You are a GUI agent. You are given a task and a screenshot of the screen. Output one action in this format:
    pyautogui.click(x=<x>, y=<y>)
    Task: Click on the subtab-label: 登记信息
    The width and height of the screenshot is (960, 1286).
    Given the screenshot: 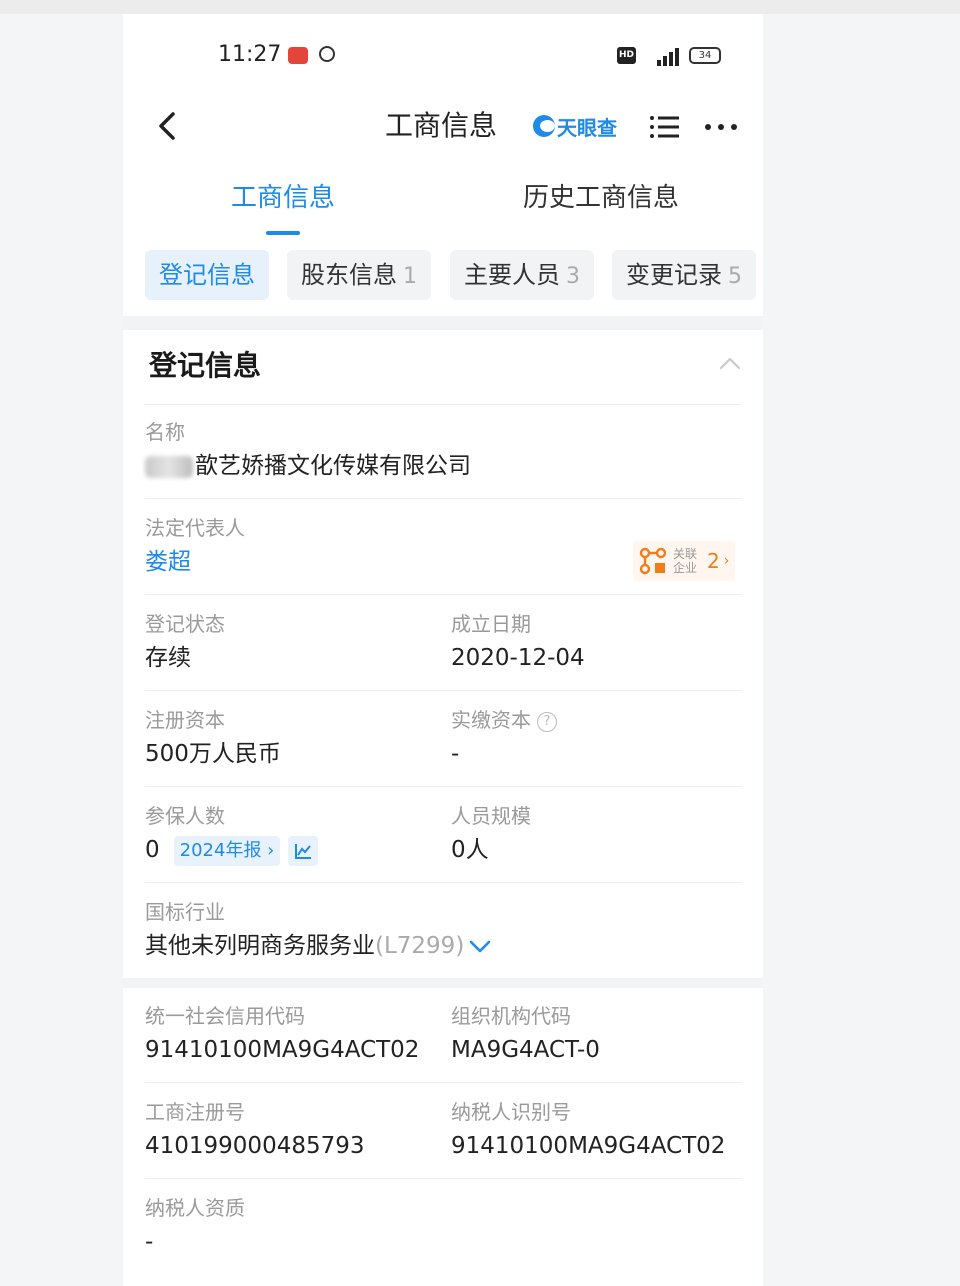 What is the action you would take?
    pyautogui.click(x=207, y=275)
    